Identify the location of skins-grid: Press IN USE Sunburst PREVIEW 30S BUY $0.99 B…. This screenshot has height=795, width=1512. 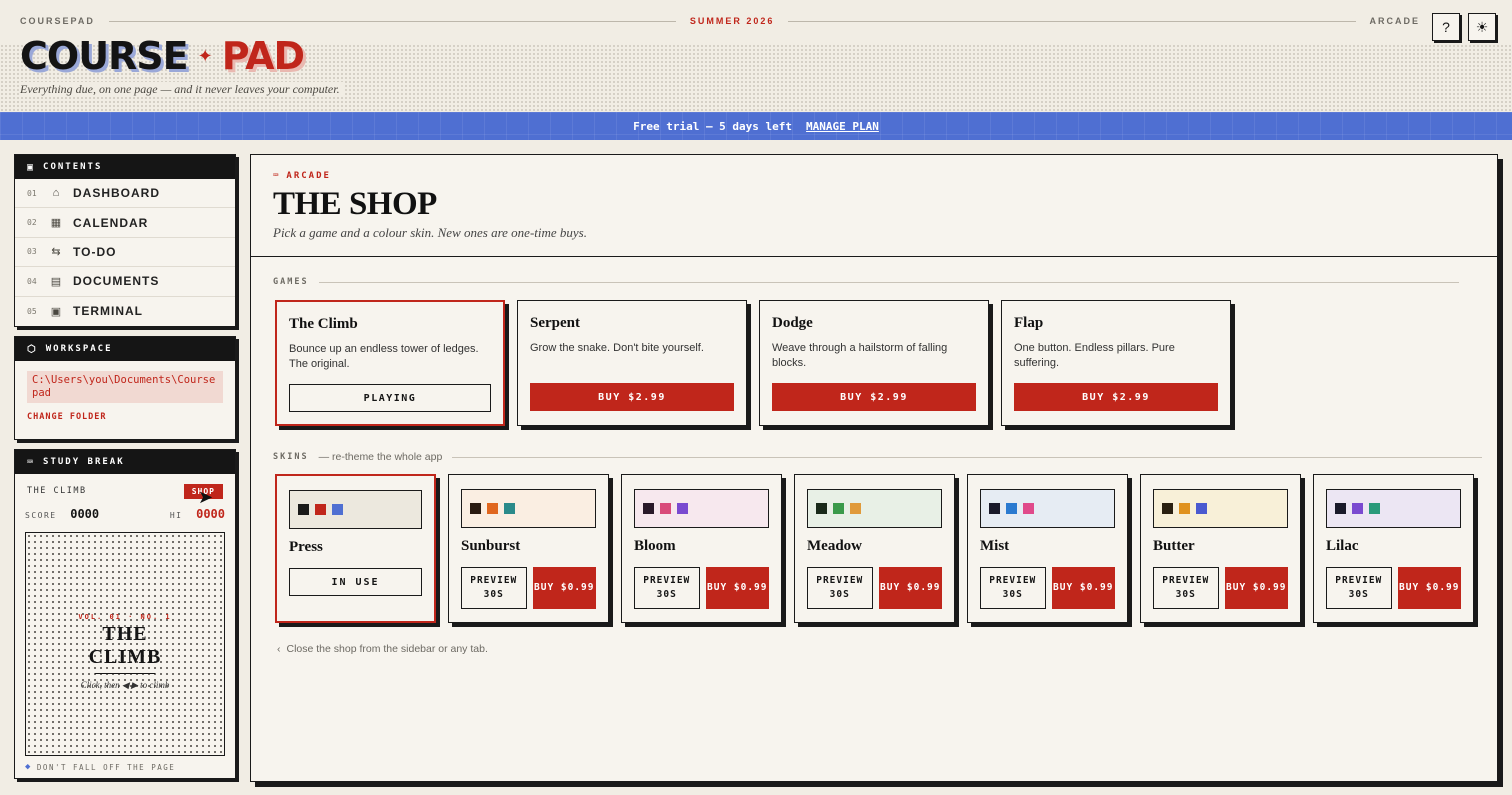
(874, 548).